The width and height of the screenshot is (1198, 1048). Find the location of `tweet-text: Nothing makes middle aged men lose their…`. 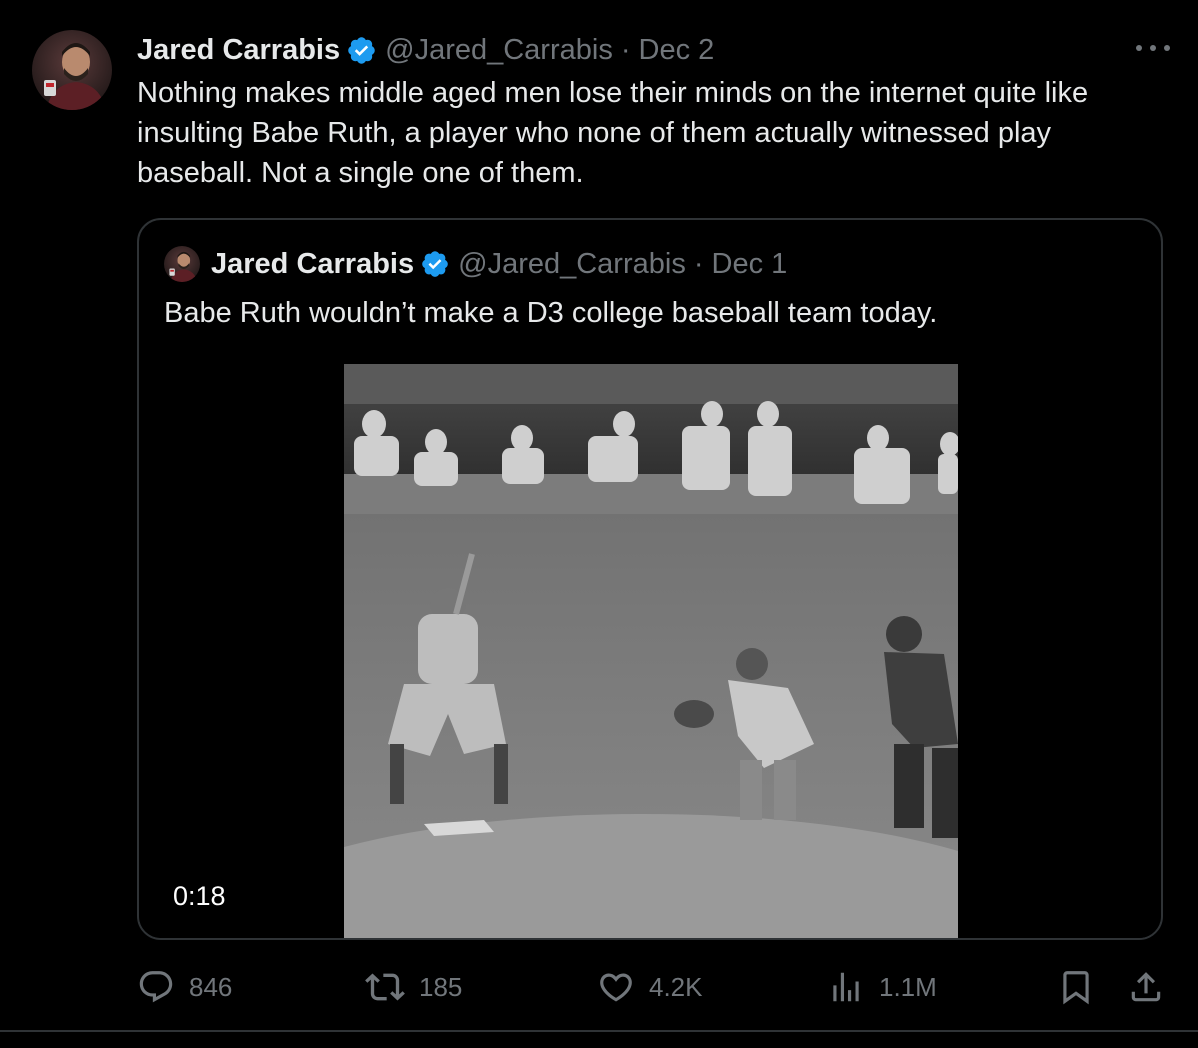

tweet-text: Nothing makes middle aged men lose their… is located at coordinates (613, 133).